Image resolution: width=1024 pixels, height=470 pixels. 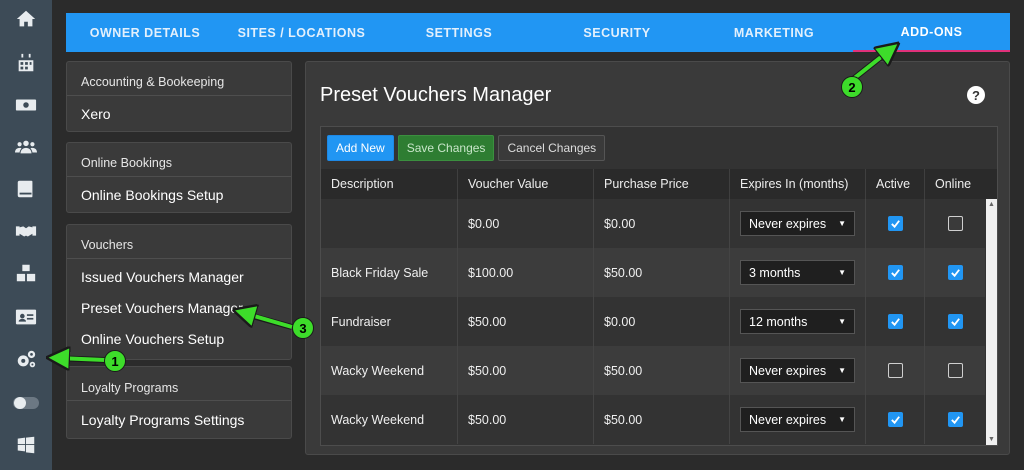 What do you see at coordinates (961, 184) in the screenshot?
I see `column-header-online: Online` at bounding box center [961, 184].